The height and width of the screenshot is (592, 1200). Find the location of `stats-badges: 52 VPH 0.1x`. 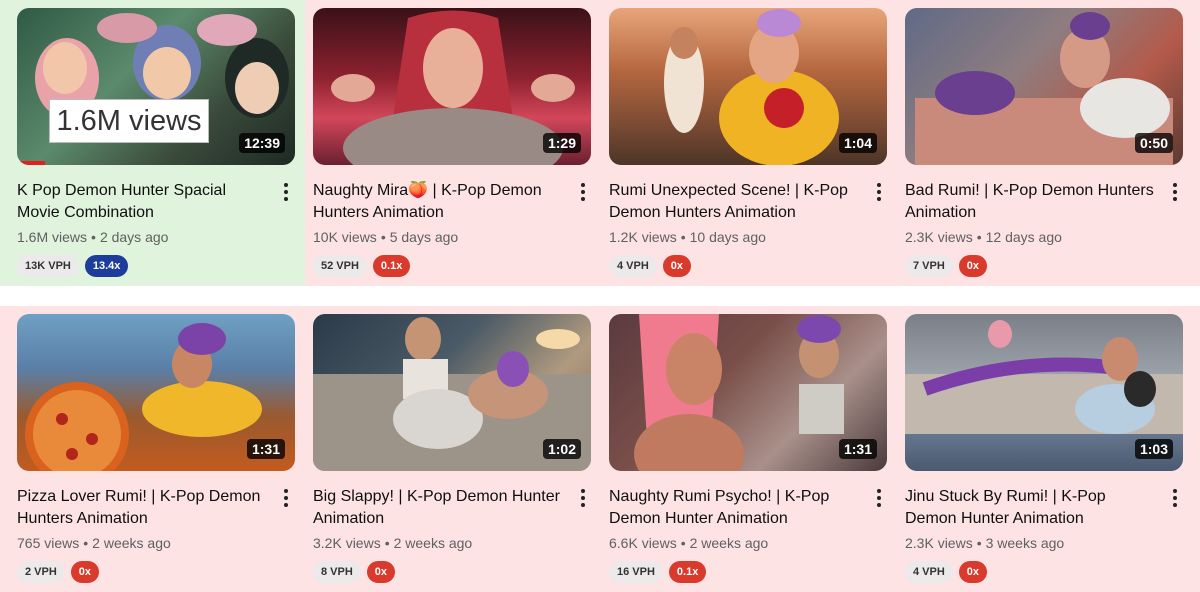

stats-badges: 52 VPH 0.1x is located at coordinates (362, 266).